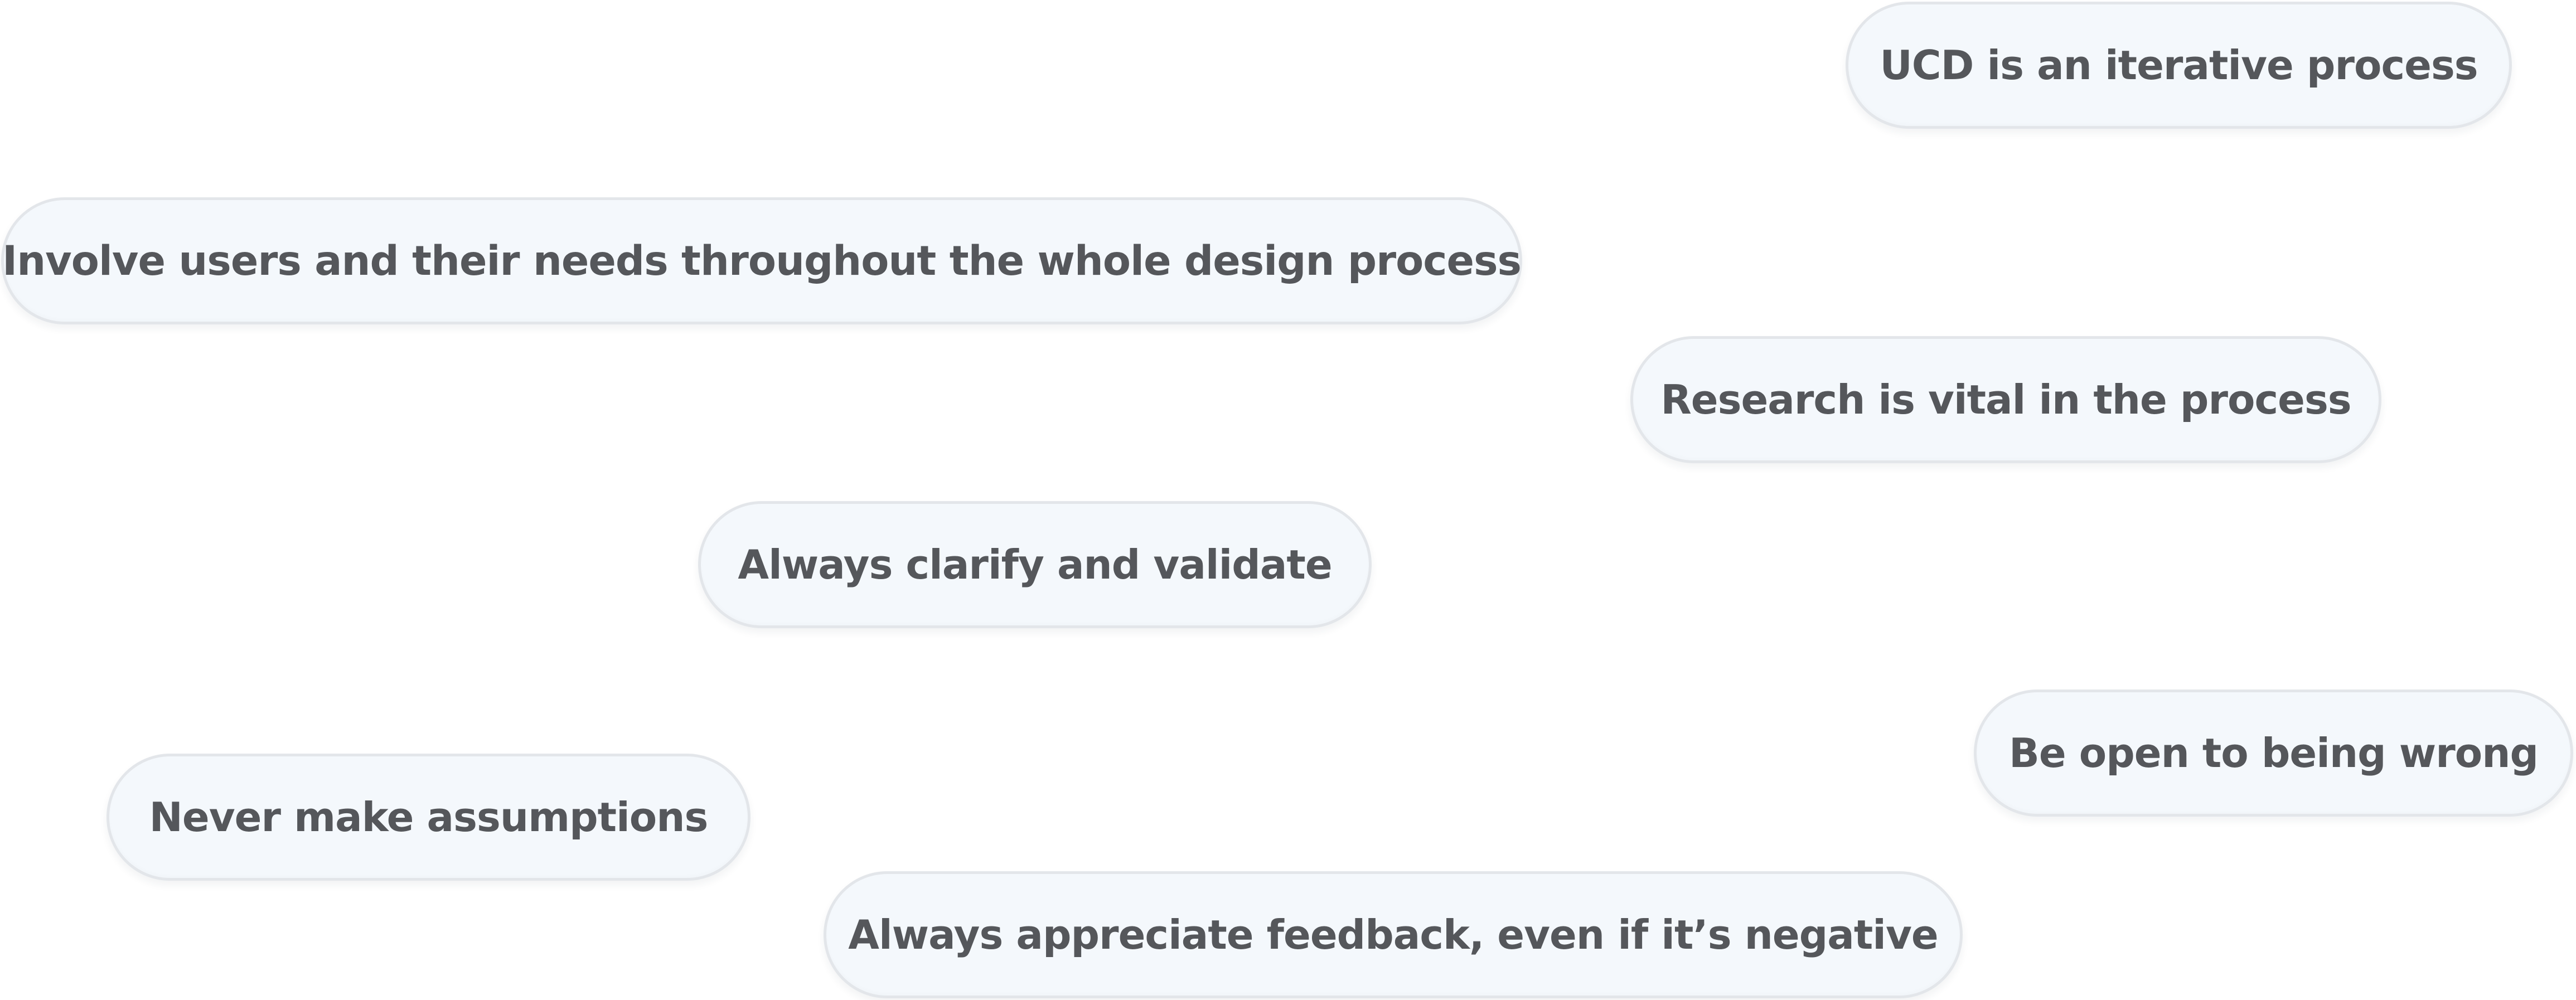  I want to click on principle-label: Never make assumptions, so click(429, 817).